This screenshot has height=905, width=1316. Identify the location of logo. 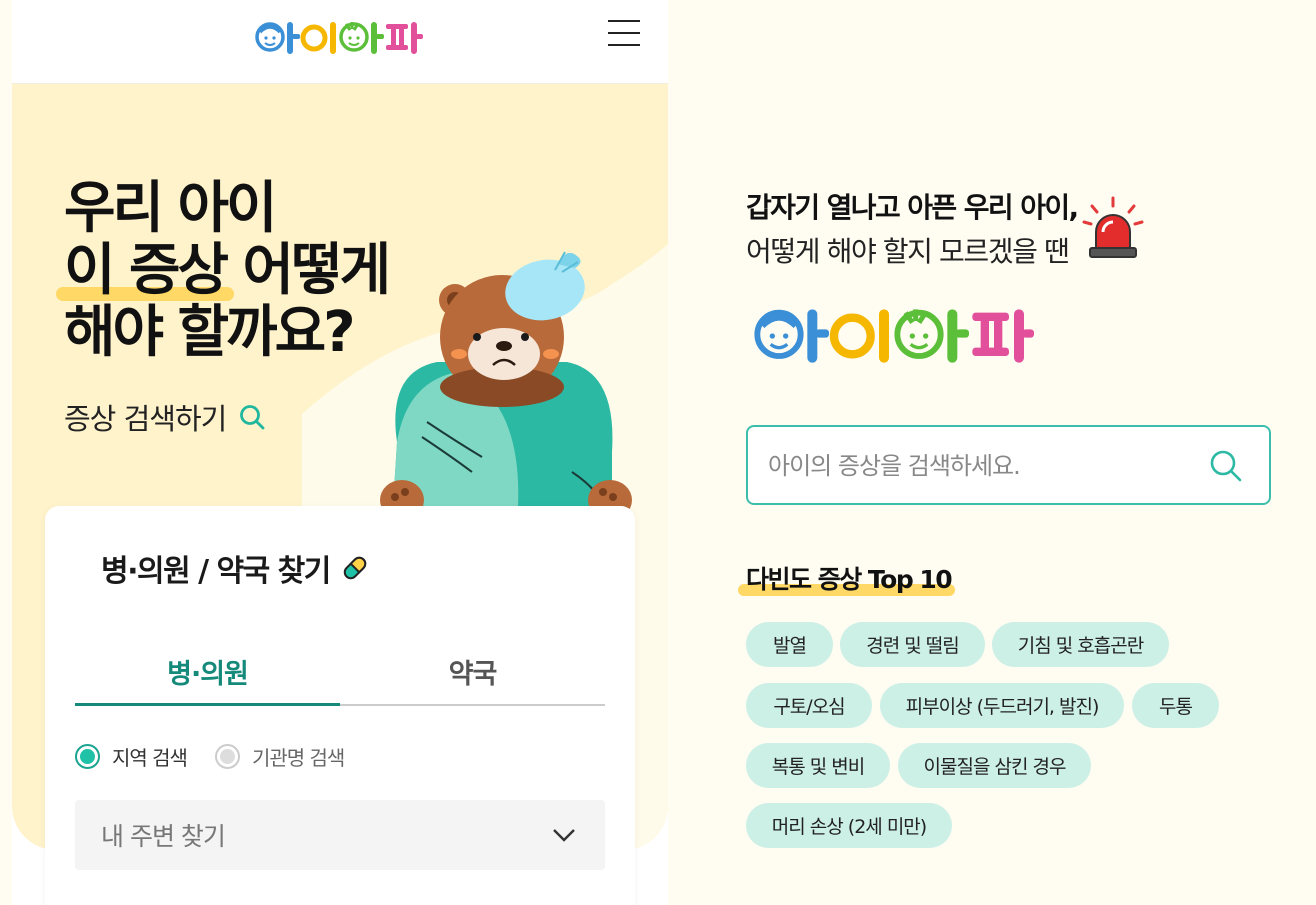
(339, 35).